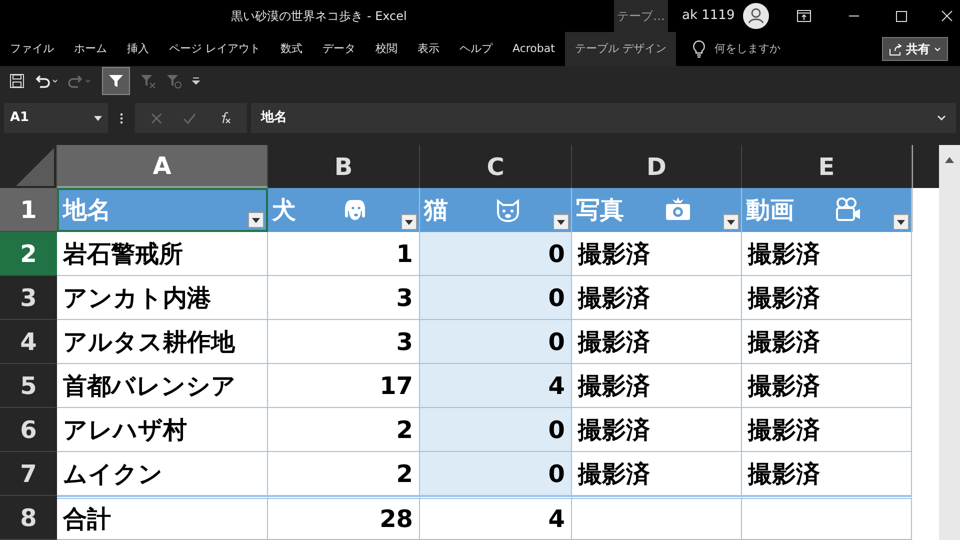  Describe the element at coordinates (138, 49) in the screenshot. I see `ribbon-tab: 挿入` at that location.